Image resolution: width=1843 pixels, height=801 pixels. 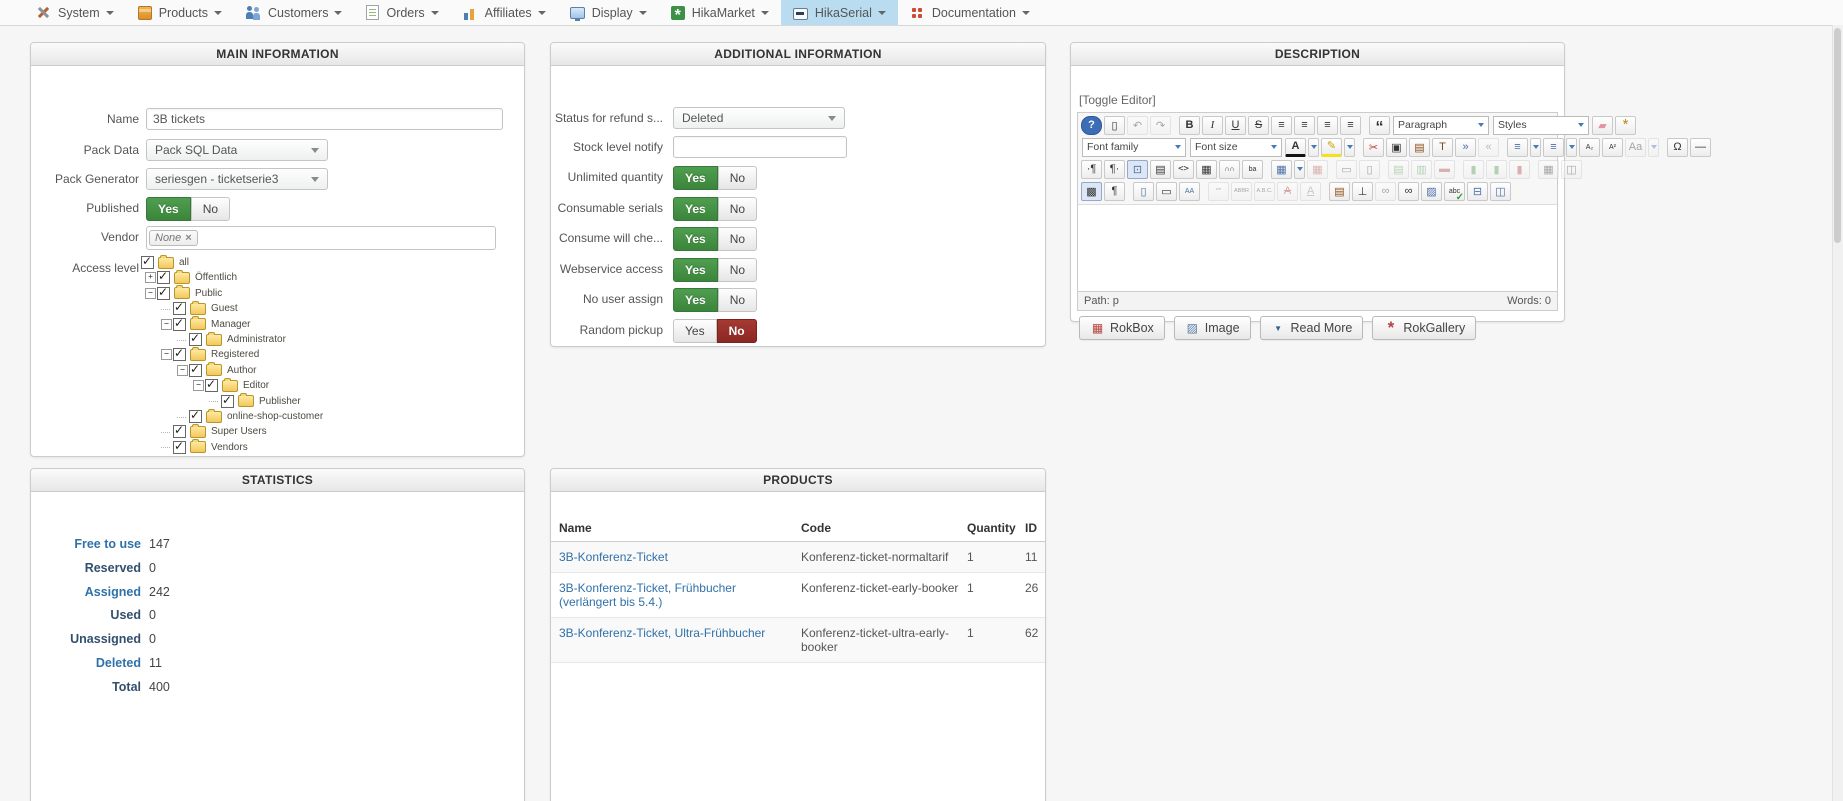 What do you see at coordinates (1454, 192) in the screenshot?
I see `spellcheck-icon: abc` at bounding box center [1454, 192].